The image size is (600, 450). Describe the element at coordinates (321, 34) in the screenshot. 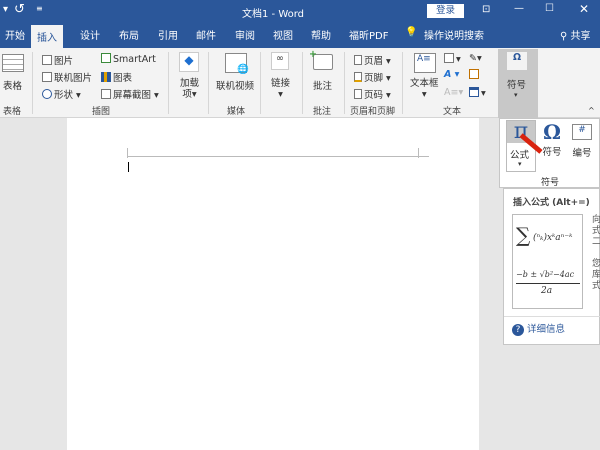

I see `tab-help: 帮助` at that location.